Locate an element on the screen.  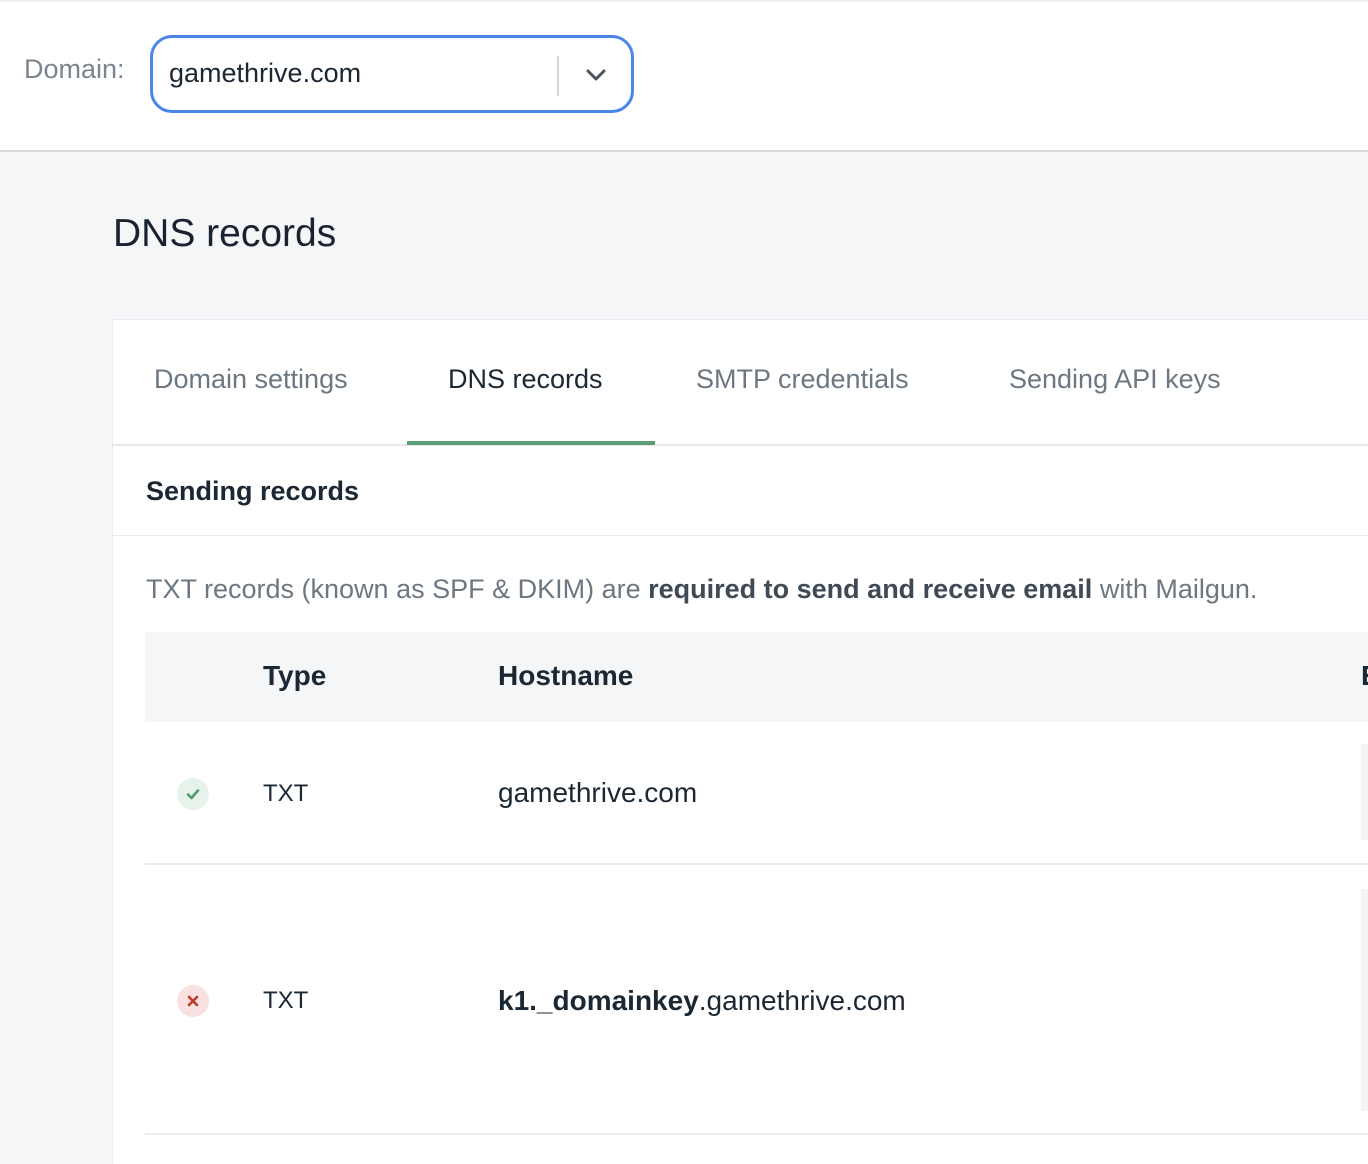
intro-emphasis: required to send and receive email is located at coordinates (870, 589).